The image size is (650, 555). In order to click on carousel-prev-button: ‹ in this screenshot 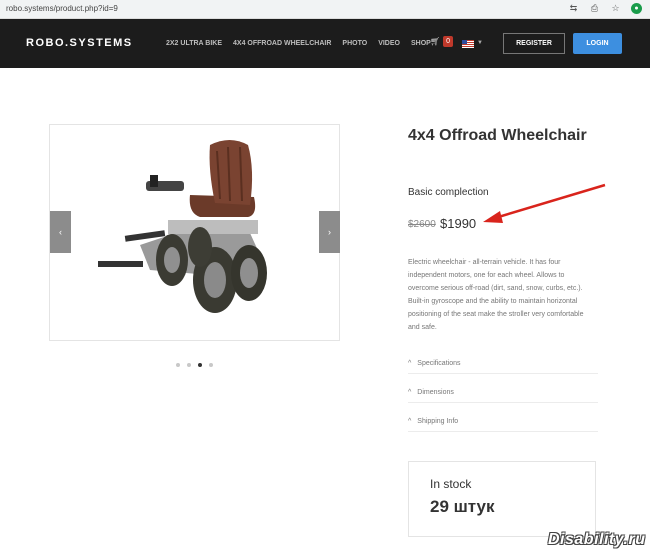, I will do `click(60, 232)`.